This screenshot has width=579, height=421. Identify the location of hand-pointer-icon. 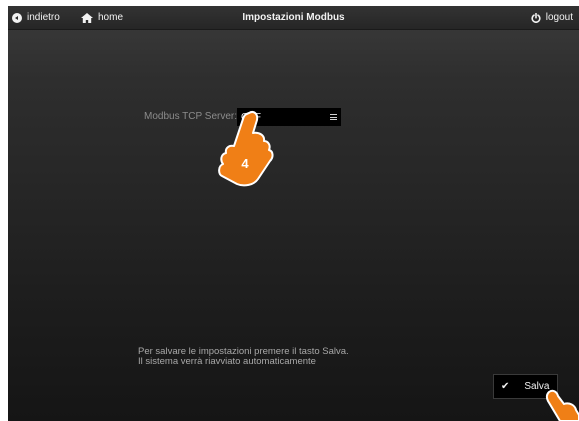
(246, 148).